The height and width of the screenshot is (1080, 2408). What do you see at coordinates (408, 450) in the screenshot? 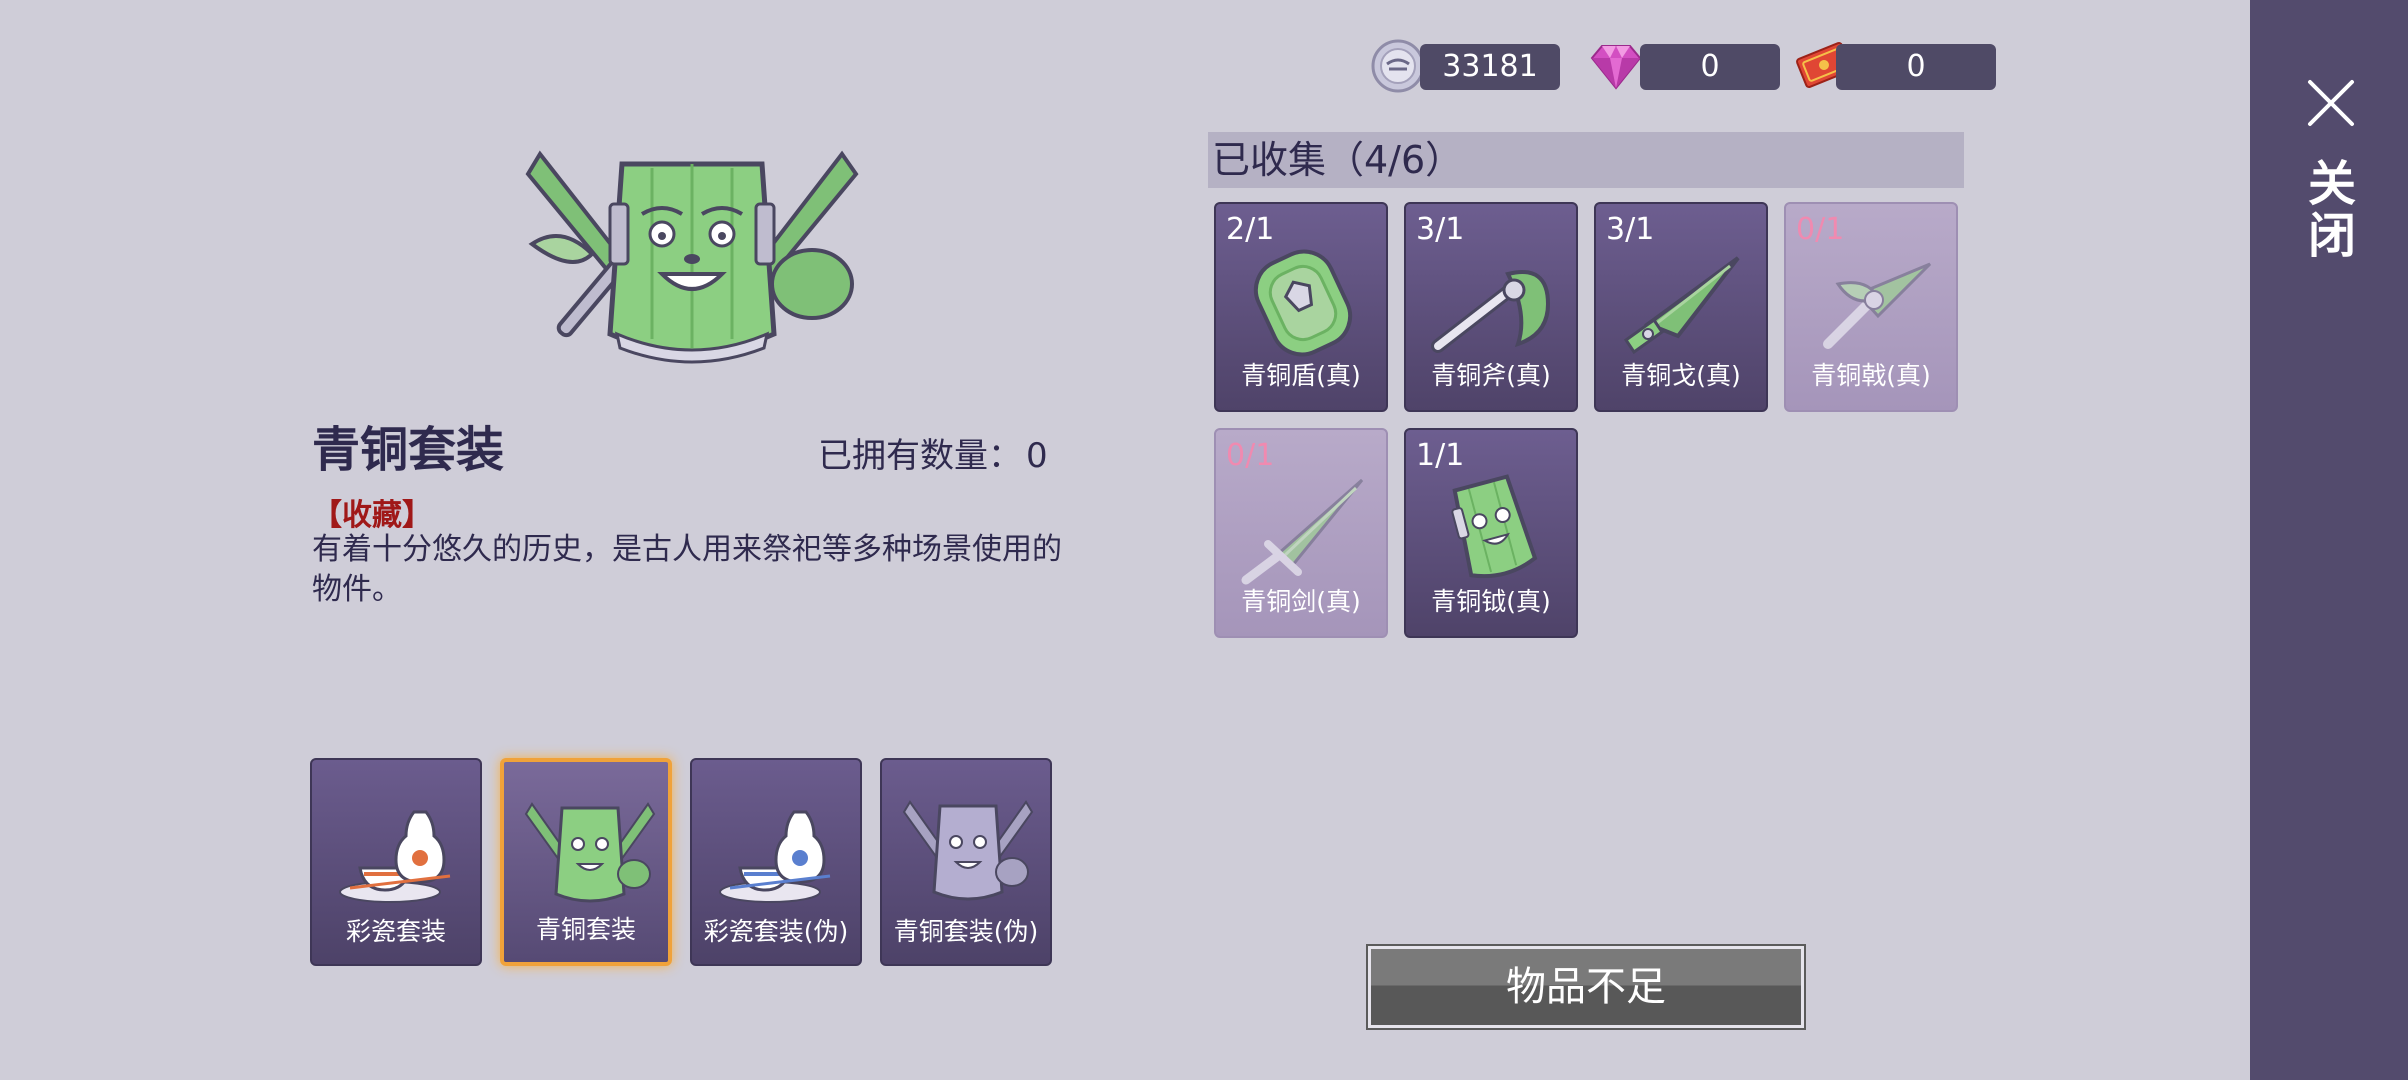
I see `set-title: 青铜套装` at bounding box center [408, 450].